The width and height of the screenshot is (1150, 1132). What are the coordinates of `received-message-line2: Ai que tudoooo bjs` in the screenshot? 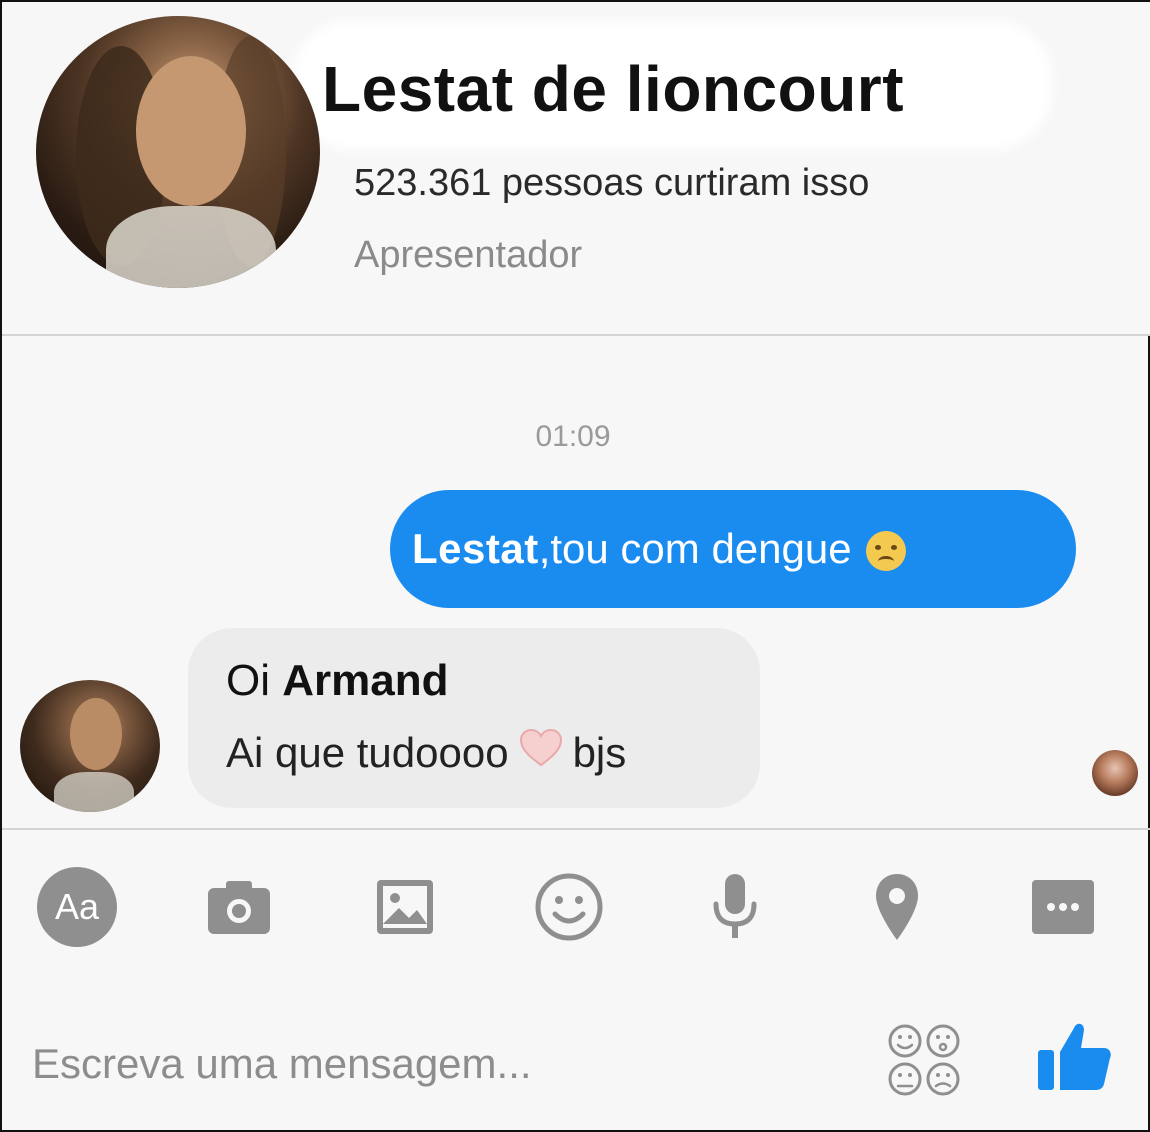 It's located at (426, 753).